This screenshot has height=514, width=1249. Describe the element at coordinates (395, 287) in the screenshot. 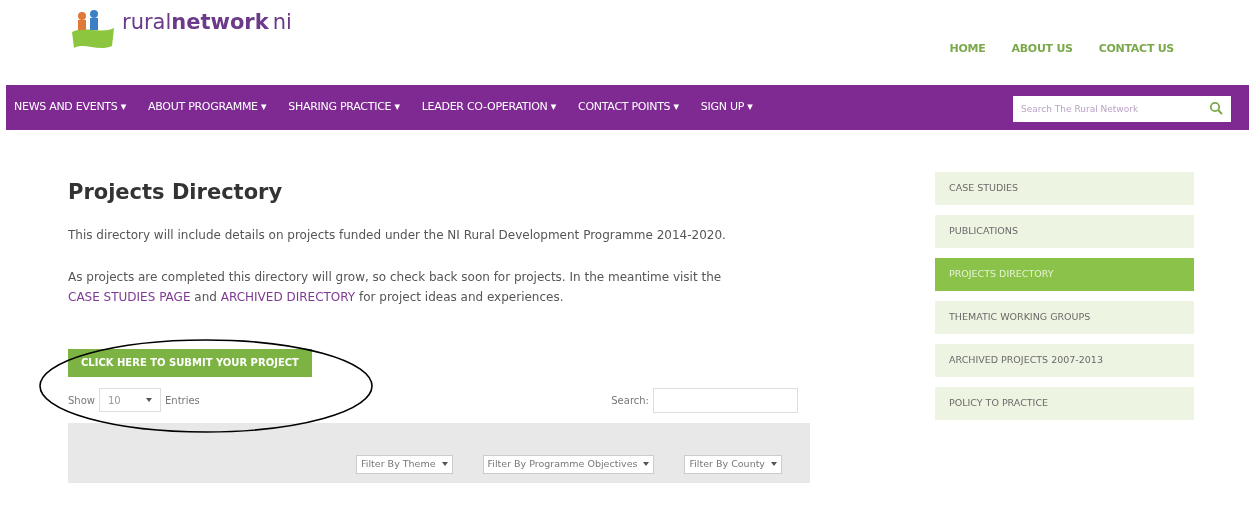

I see `paragraph: As projects are completed this directory will grow, so check back soon for projects. In the meantime visit the CASE STUDIES PAGE and ARCHIVED DIRECTORY for project ideas and experiences.` at that location.